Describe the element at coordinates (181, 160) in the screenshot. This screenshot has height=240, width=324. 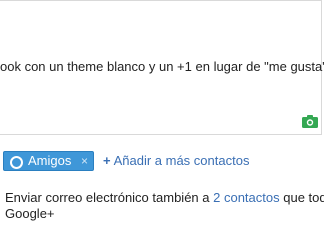
I see `add-more-label: Añadir a más contactos` at that location.